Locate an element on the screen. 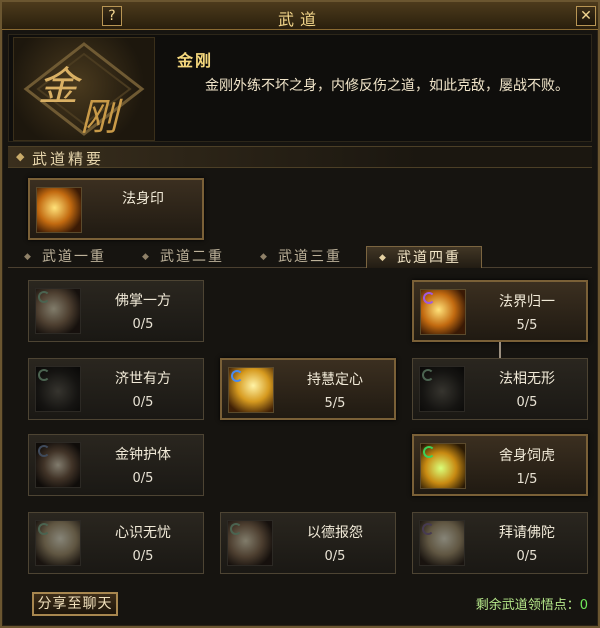 The width and height of the screenshot is (600, 628). skill-level: 1/5 is located at coordinates (527, 479).